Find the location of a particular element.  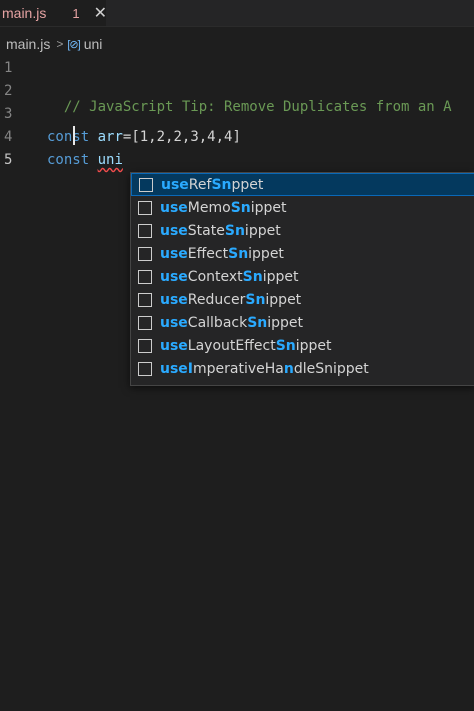

suggestion-item: useRefSnppet is located at coordinates (302, 184).